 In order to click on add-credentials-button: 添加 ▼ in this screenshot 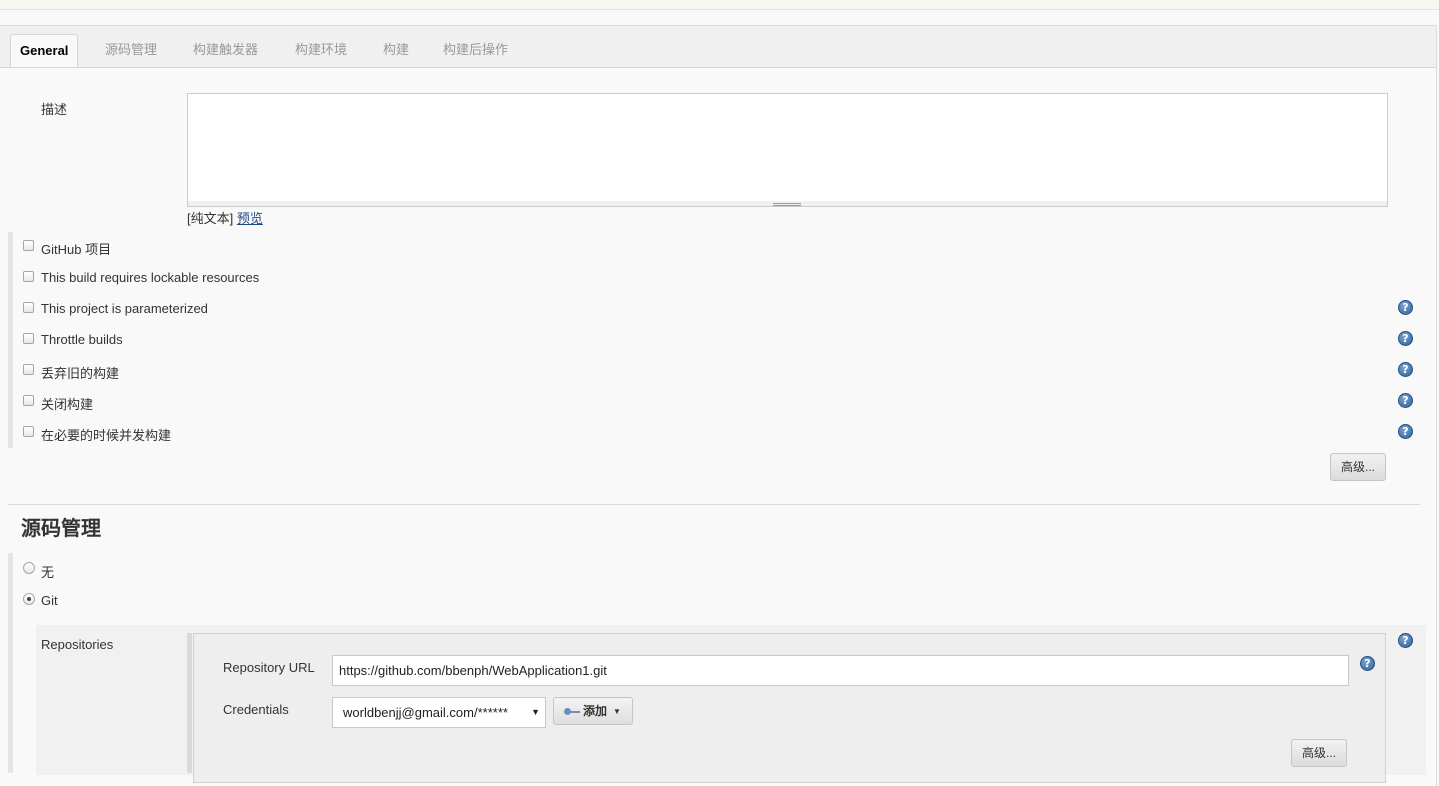, I will do `click(593, 711)`.